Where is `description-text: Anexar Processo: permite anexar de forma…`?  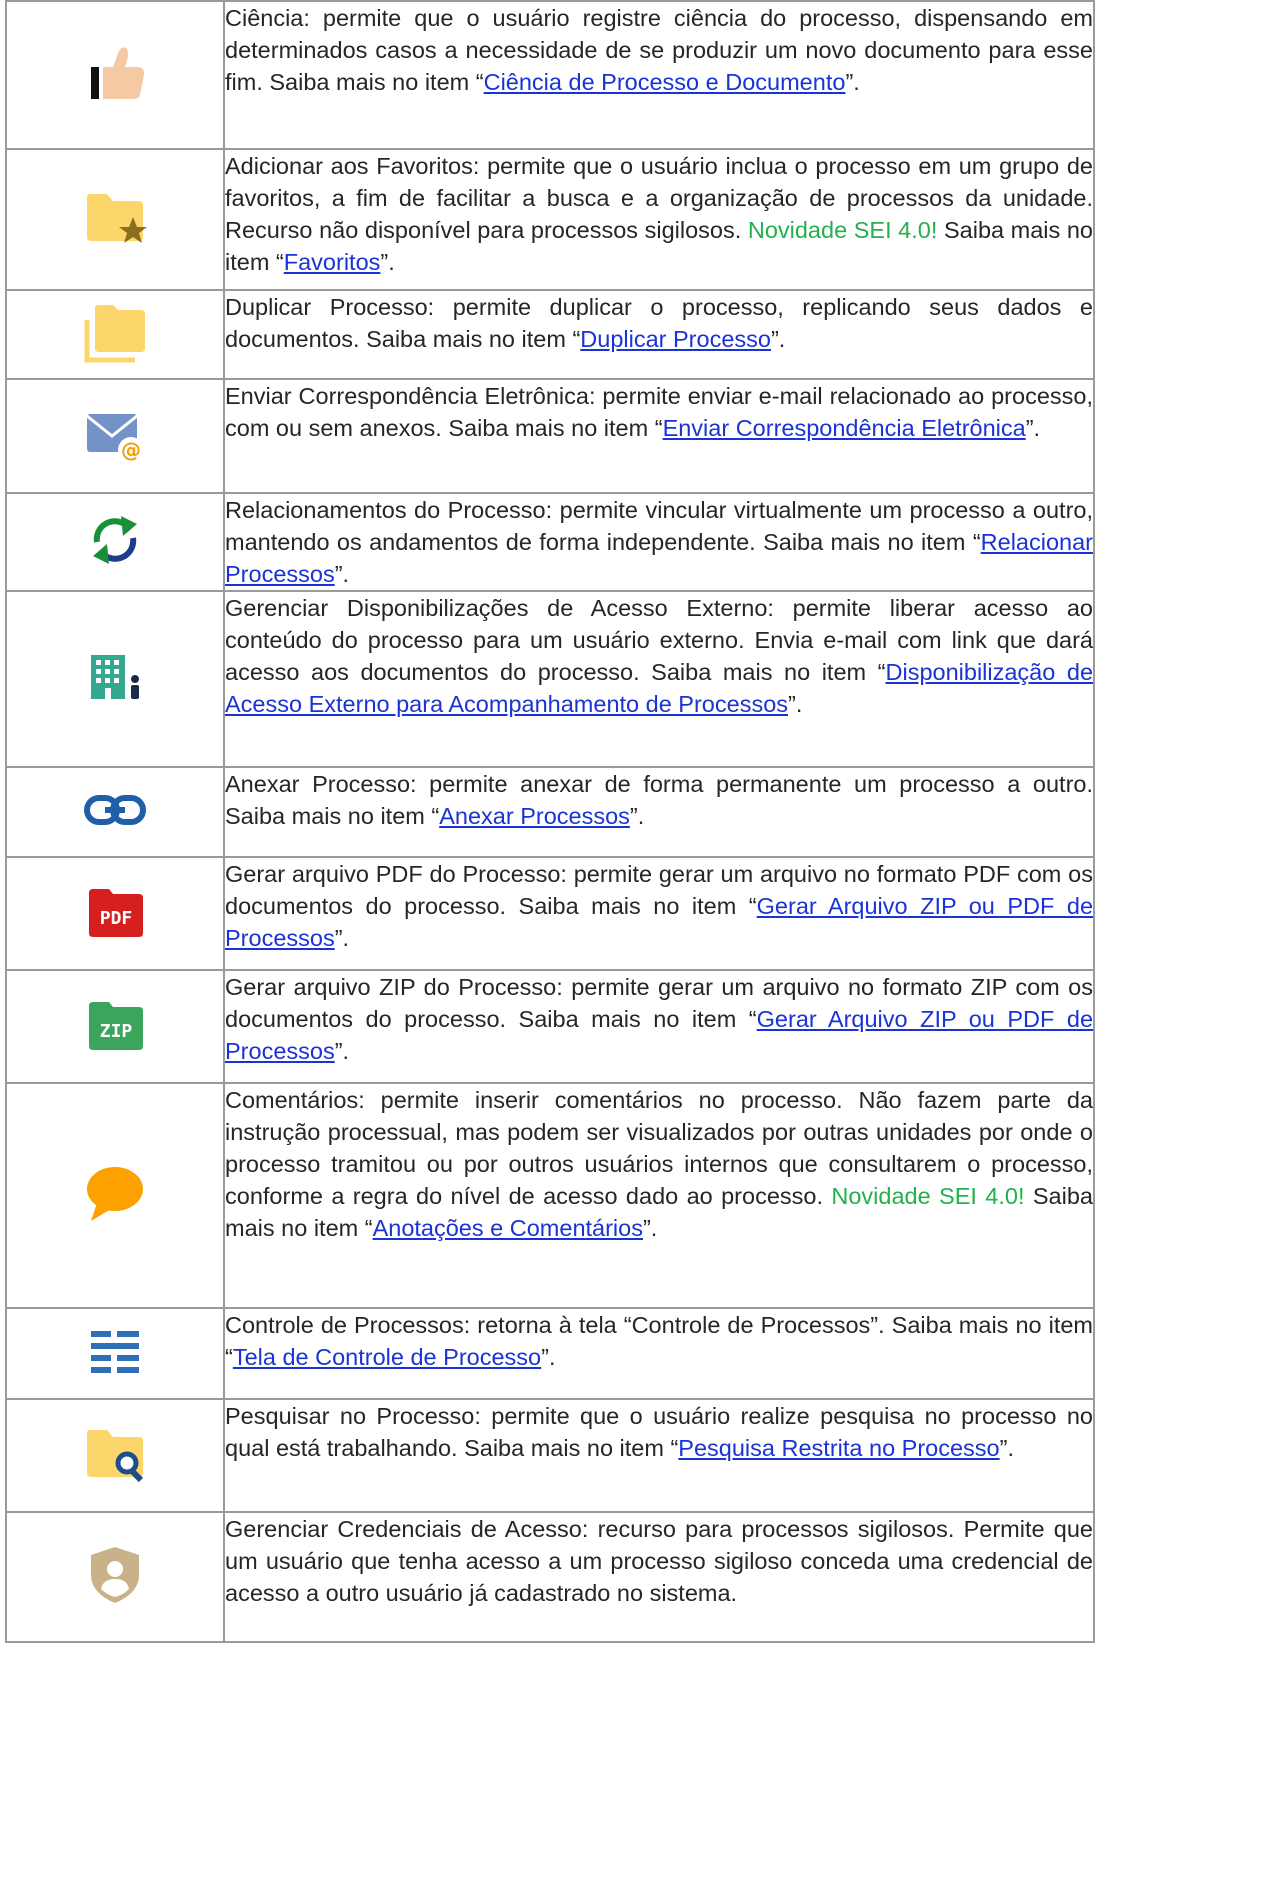
description-text: Anexar Processo: permite anexar de forma… is located at coordinates (659, 800).